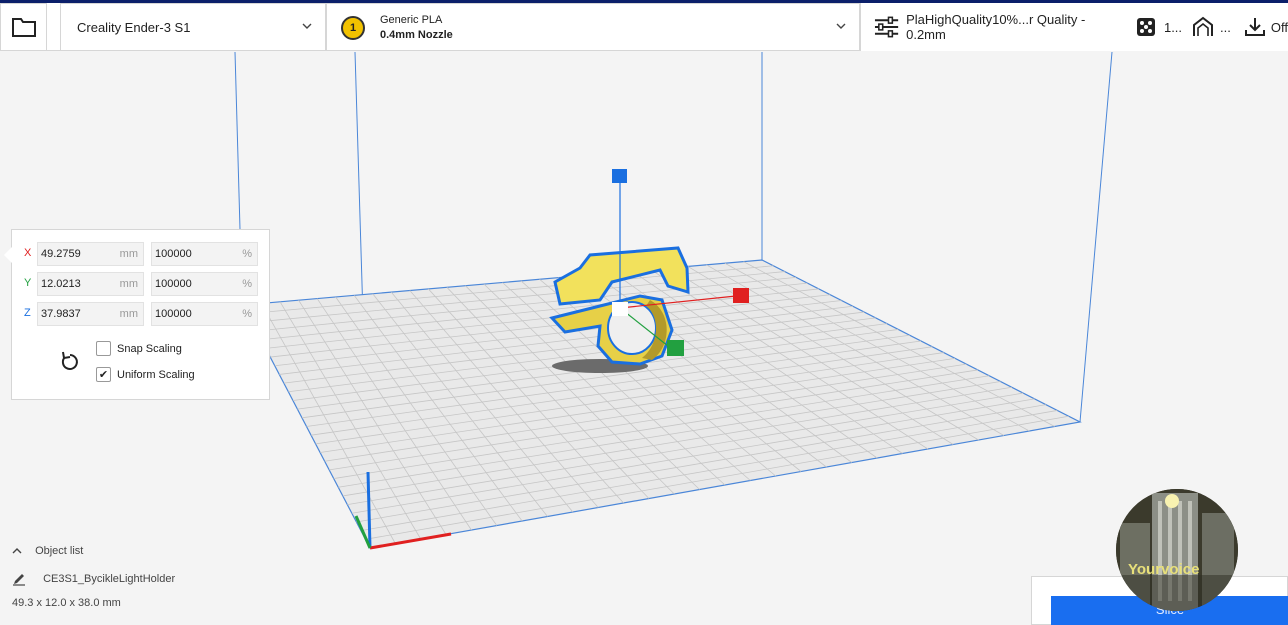  What do you see at coordinates (61, 314) in the screenshot?
I see `scale-z-mm-value: 37.9837` at bounding box center [61, 314].